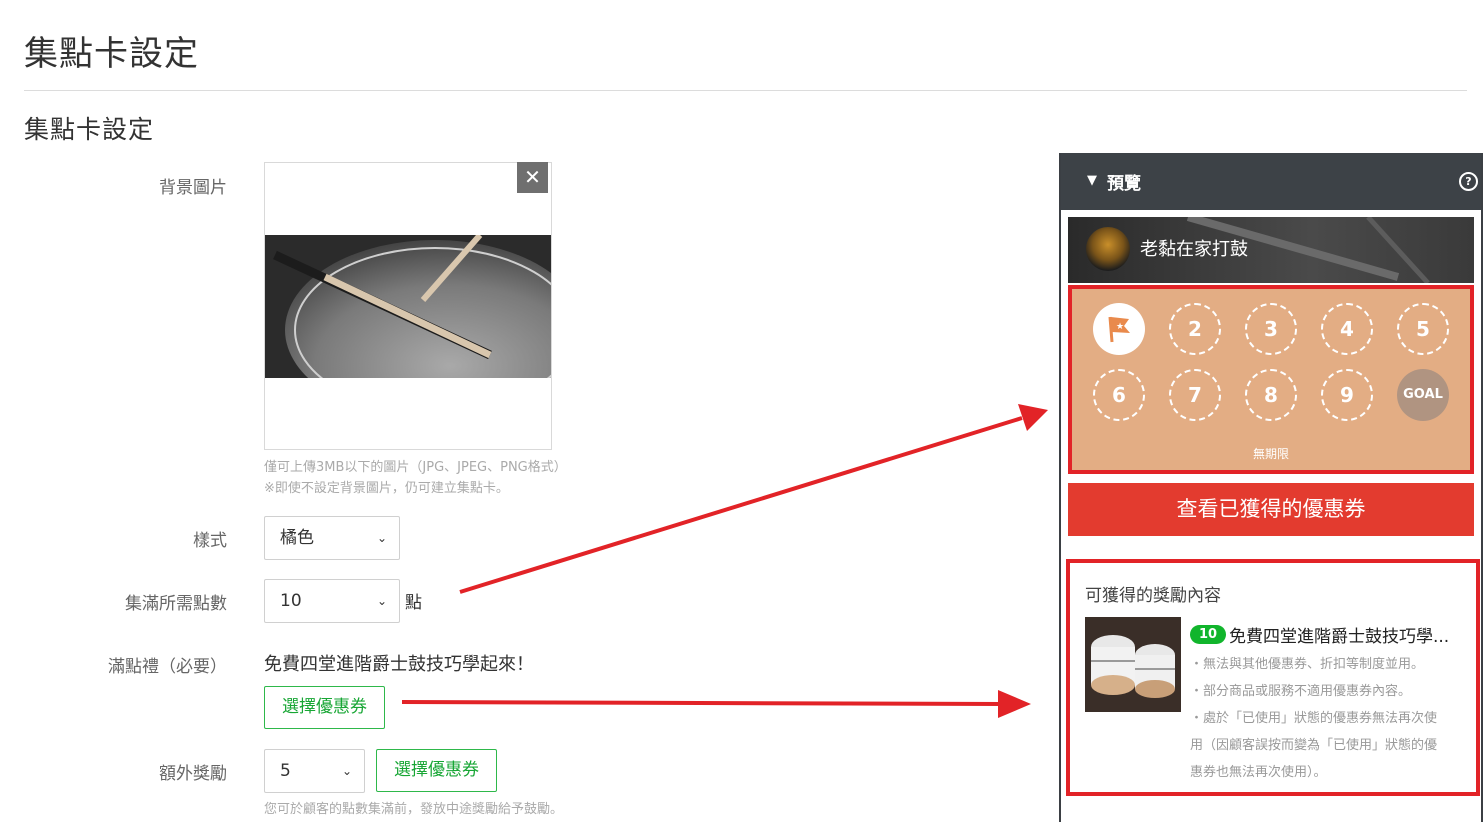  What do you see at coordinates (324, 707) in the screenshot?
I see `select-coupon-button: 選擇優惠券` at bounding box center [324, 707].